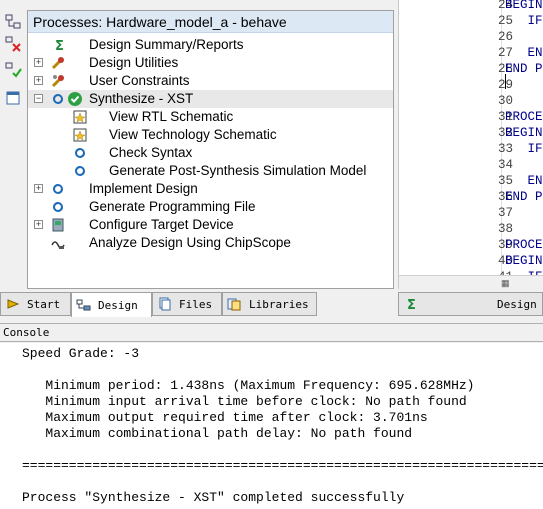  Describe the element at coordinates (38, 98) in the screenshot. I see `collapse-icon: −` at that location.